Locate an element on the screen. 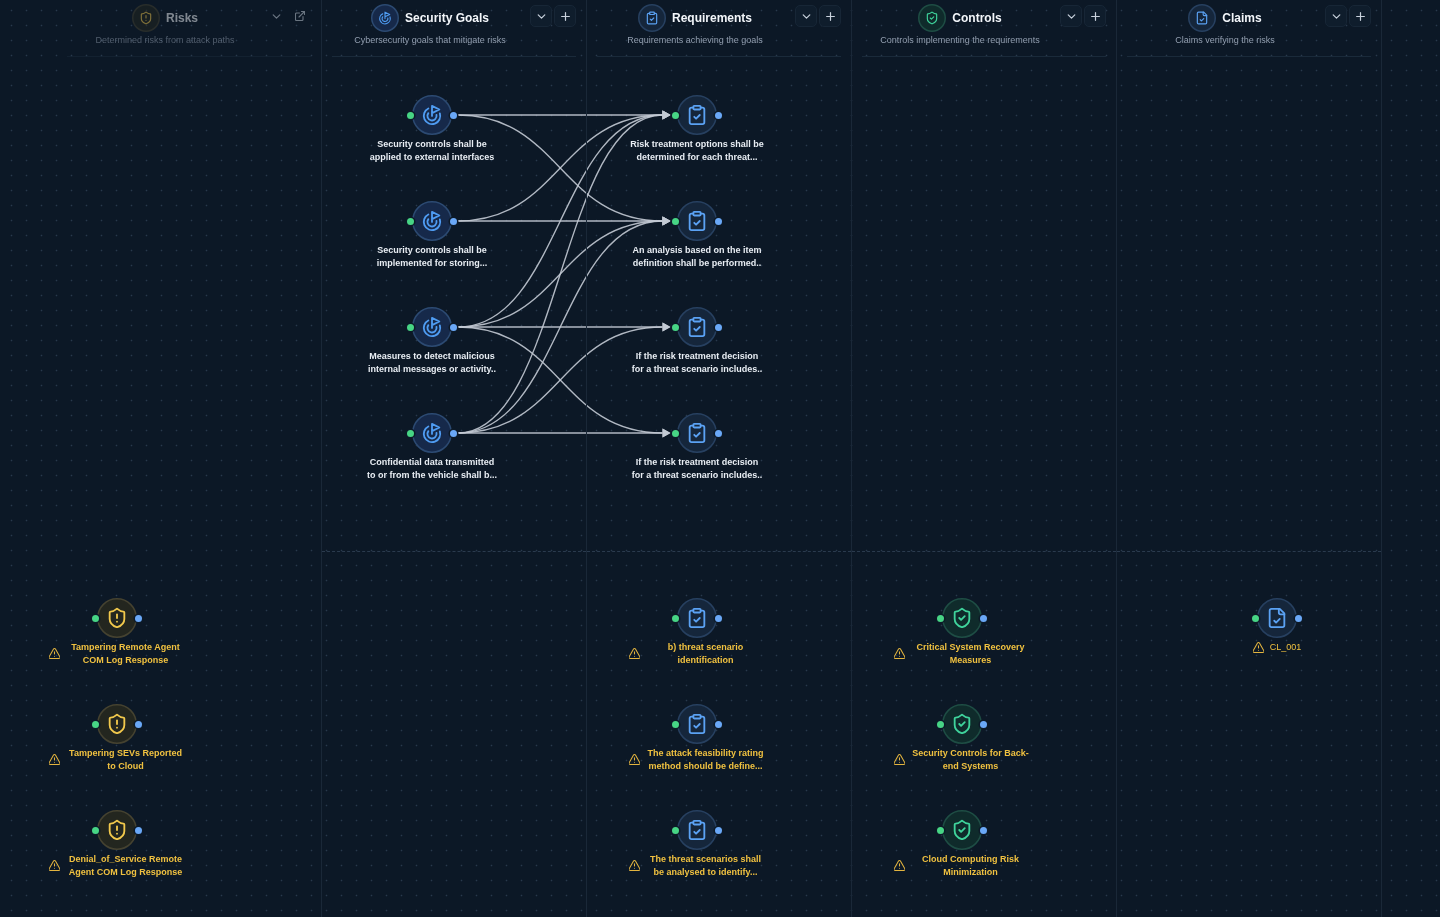 This screenshot has width=1440, height=917. node-label: b) threat scenario identification is located at coordinates (705, 653).